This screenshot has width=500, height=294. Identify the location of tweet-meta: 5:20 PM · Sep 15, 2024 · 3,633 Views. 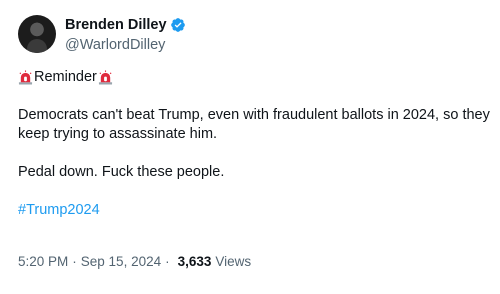
(134, 261).